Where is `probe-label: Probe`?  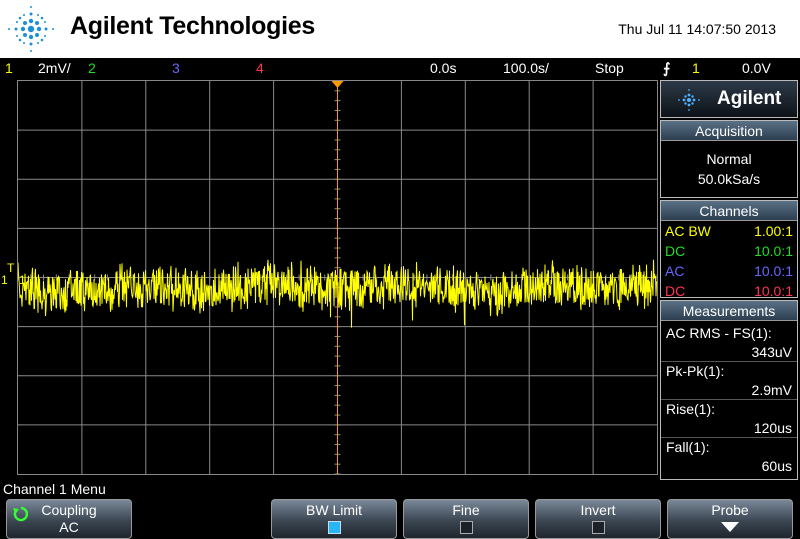 probe-label: Probe is located at coordinates (730, 510).